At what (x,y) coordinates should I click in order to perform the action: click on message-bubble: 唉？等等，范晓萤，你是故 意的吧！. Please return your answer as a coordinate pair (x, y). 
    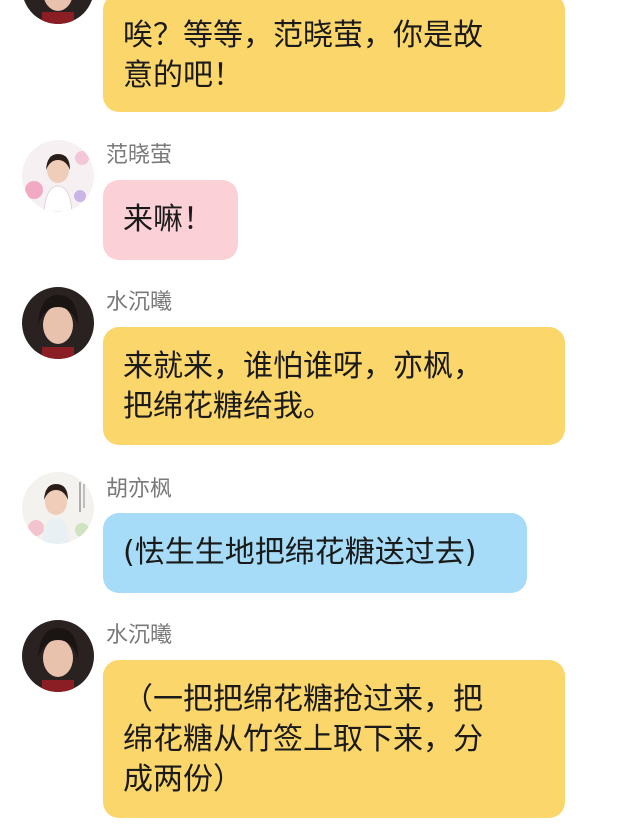
    Looking at the image, I should click on (334, 56).